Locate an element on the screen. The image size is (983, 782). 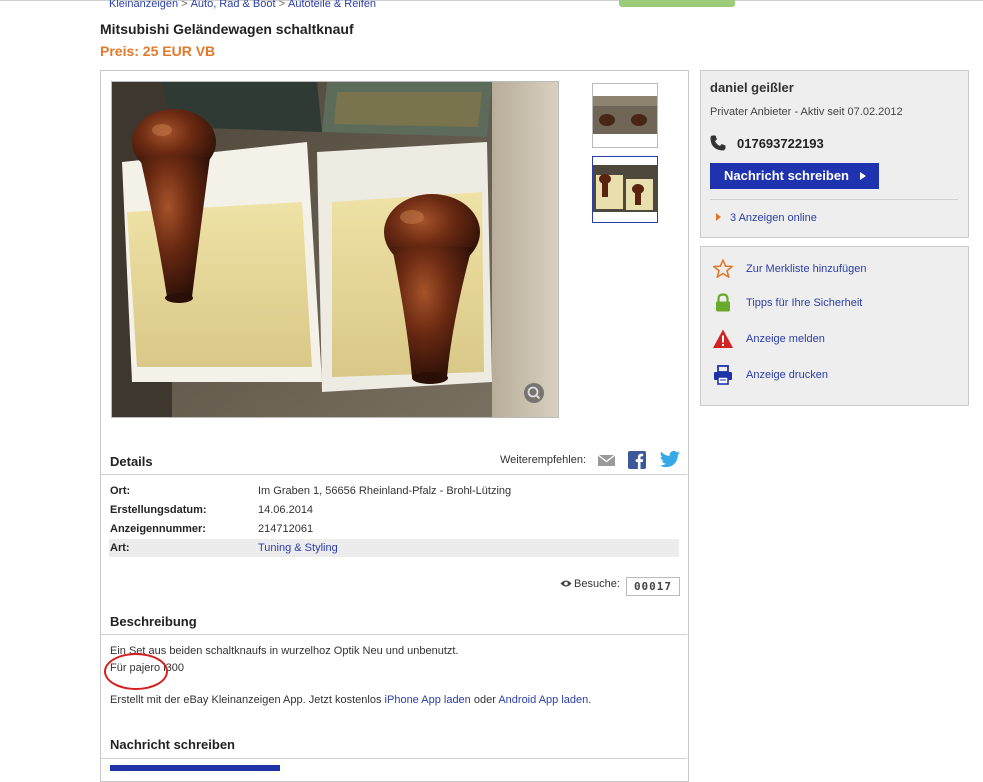
star-icon is located at coordinates (723, 269).